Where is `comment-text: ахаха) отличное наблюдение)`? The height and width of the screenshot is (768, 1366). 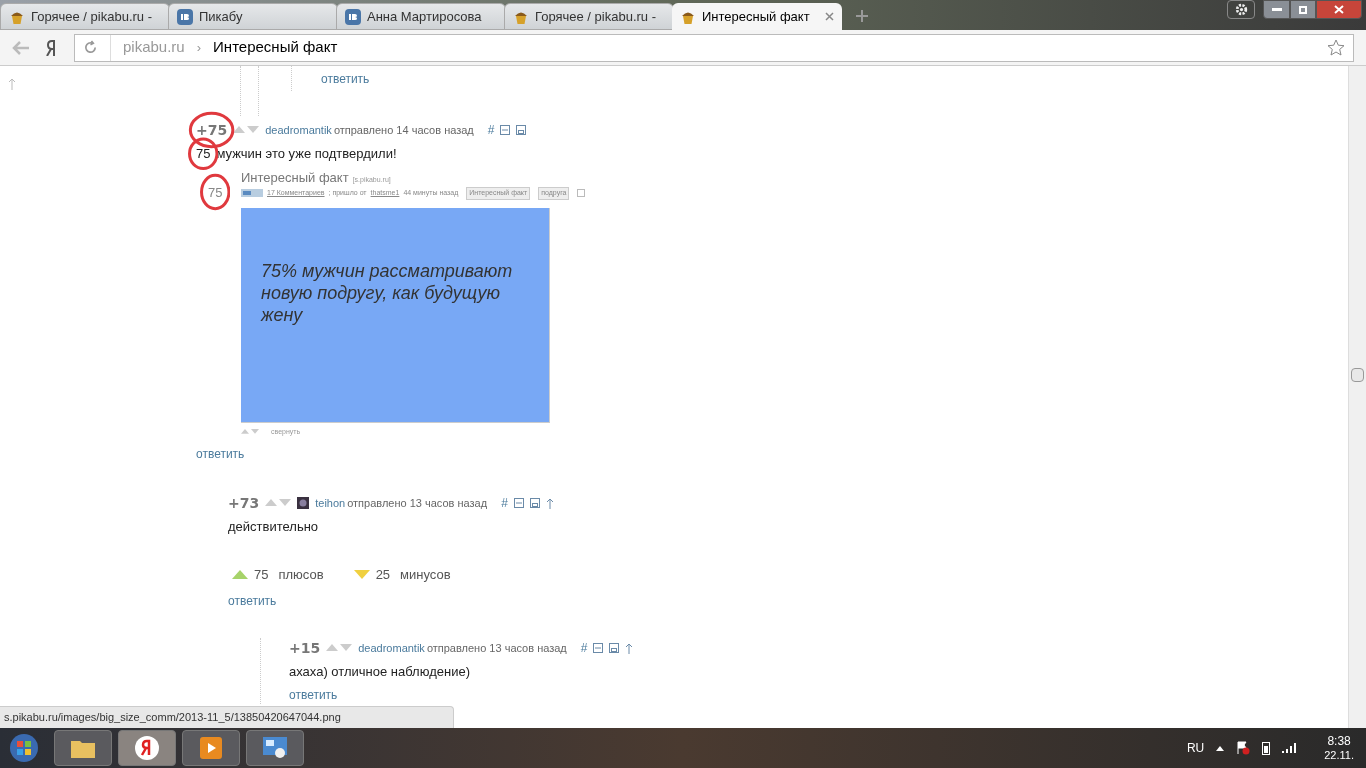
comment-text: ахаха) отличное наблюдение) is located at coordinates (379, 672).